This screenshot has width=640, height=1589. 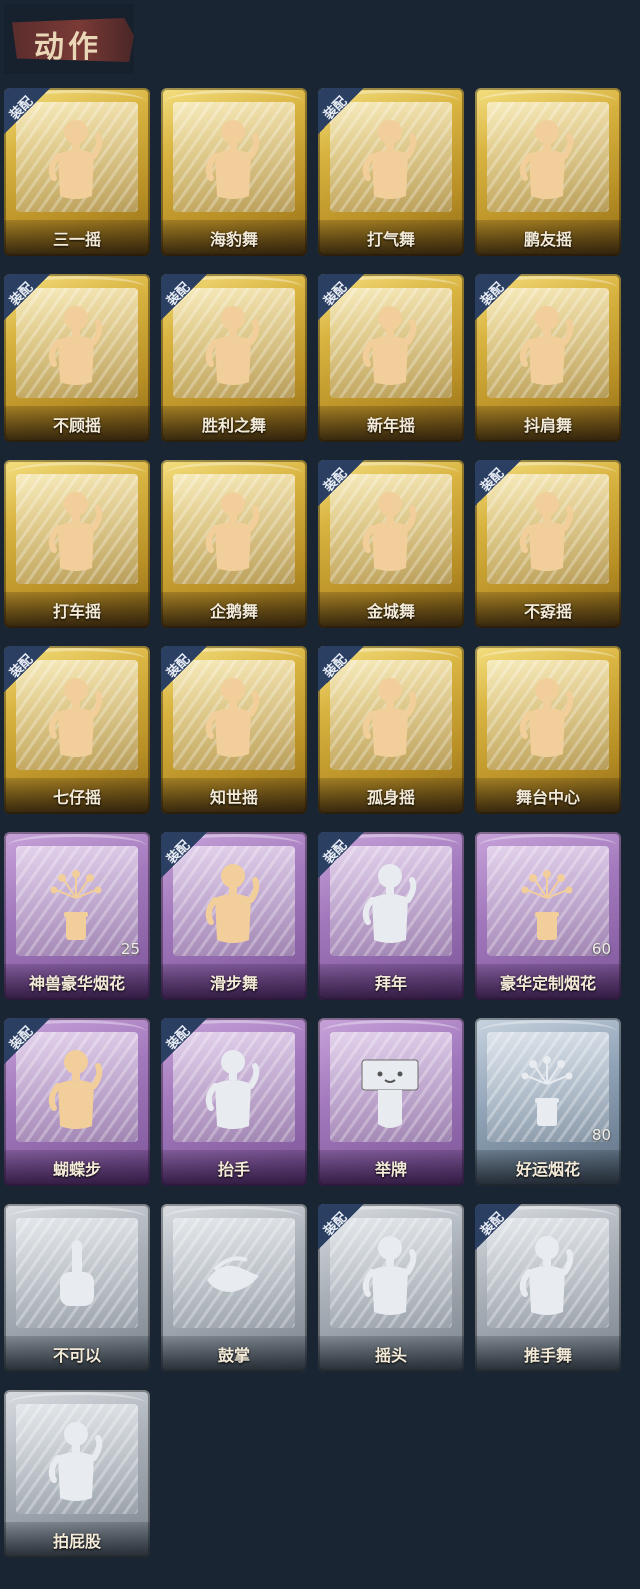 I want to click on emote-card: 蝴蝶步 装配, so click(x=77, y=1102).